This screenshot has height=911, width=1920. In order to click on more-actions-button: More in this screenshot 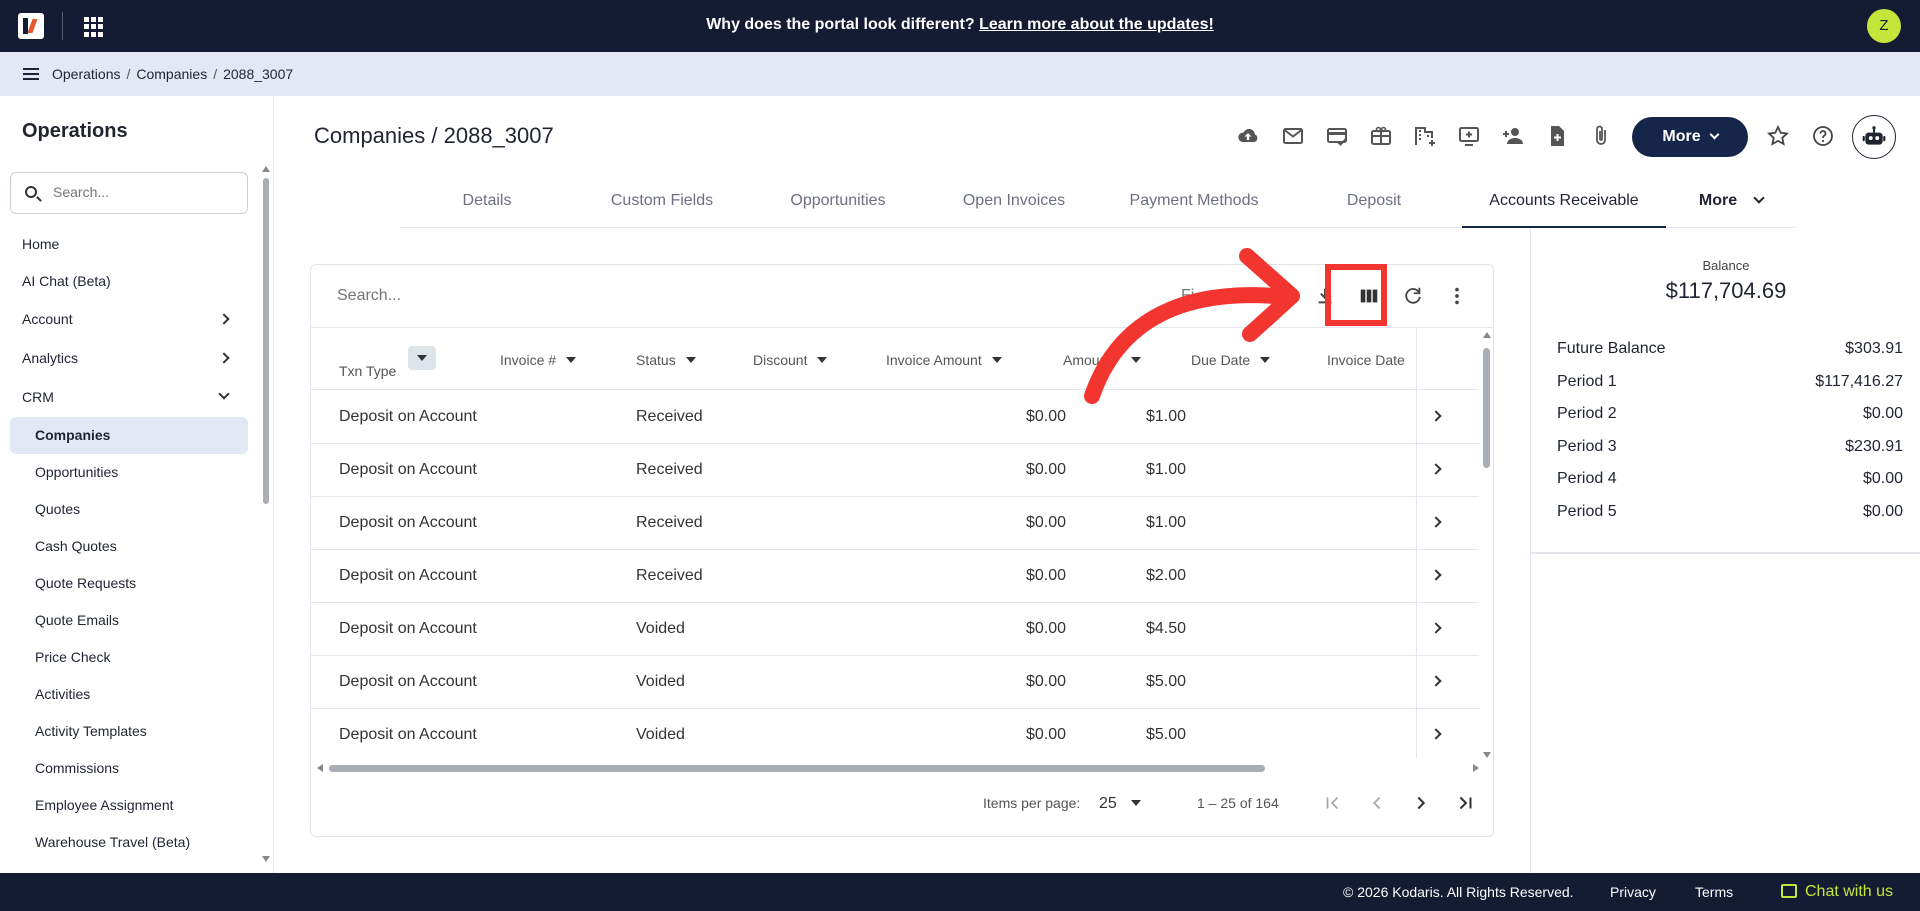, I will do `click(1690, 137)`.